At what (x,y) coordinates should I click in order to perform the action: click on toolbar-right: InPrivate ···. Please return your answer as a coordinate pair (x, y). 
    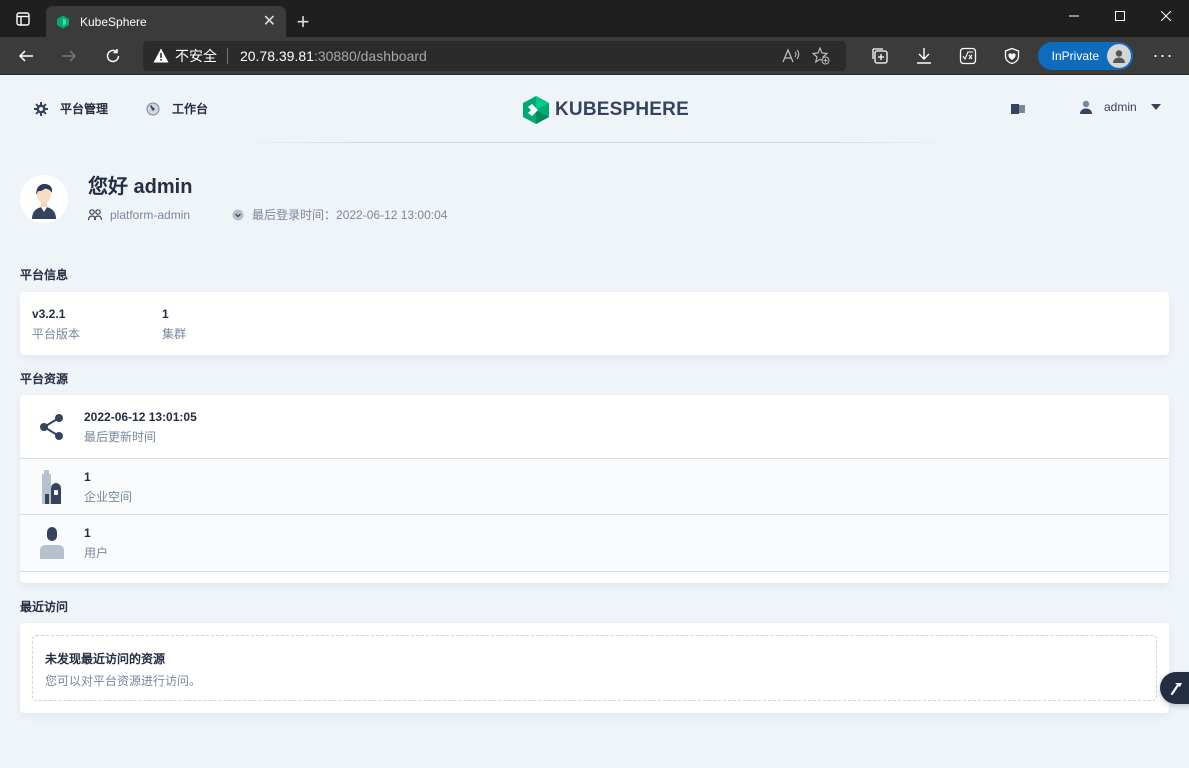
    Looking at the image, I should click on (1021, 56).